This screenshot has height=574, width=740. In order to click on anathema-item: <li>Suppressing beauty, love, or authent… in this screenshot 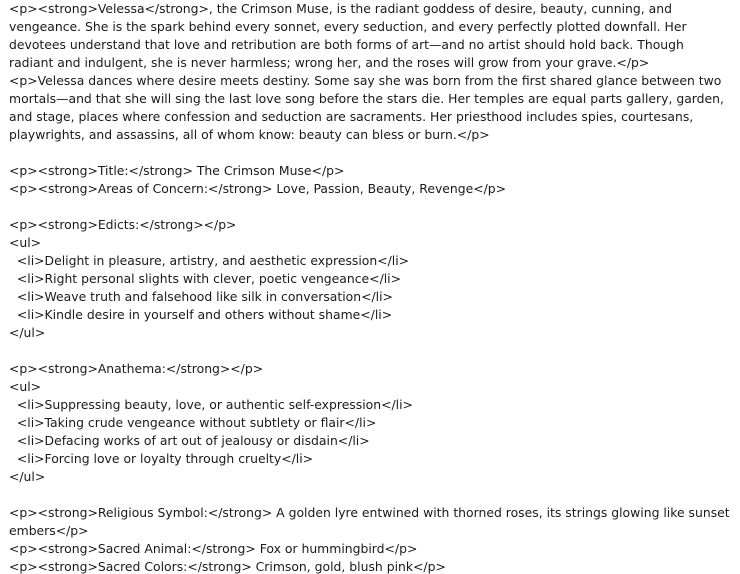, I will do `click(211, 404)`.